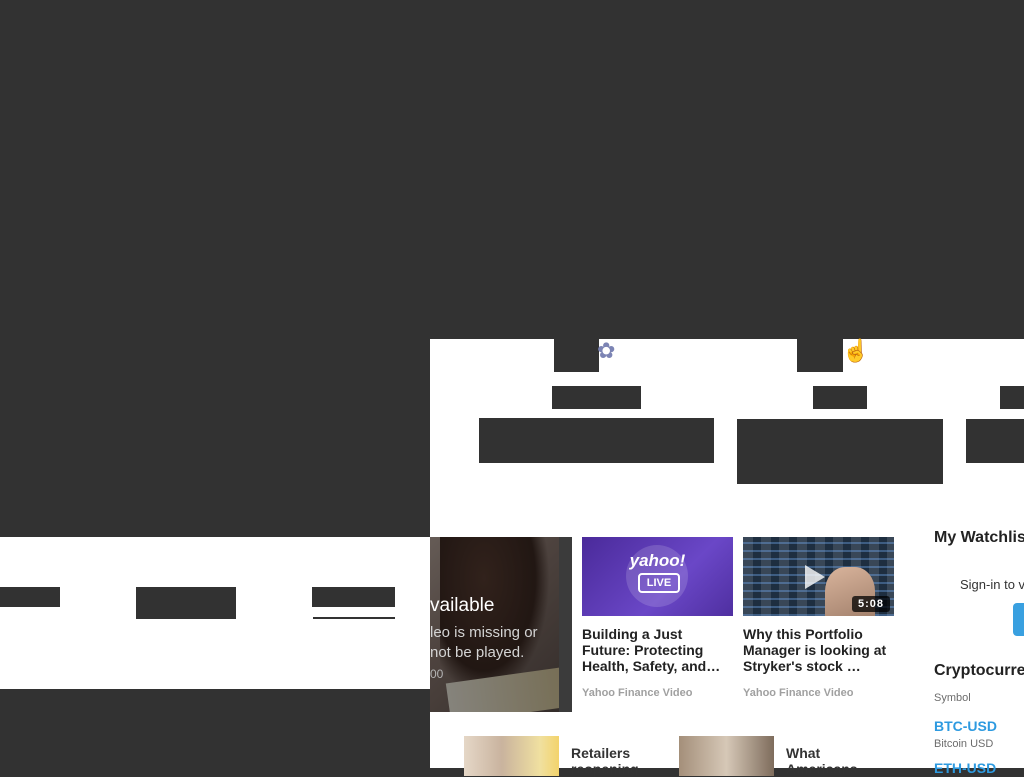 Image resolution: width=1024 pixels, height=777 pixels. Describe the element at coordinates (856, 350) in the screenshot. I see `hand-icon: ☝` at that location.